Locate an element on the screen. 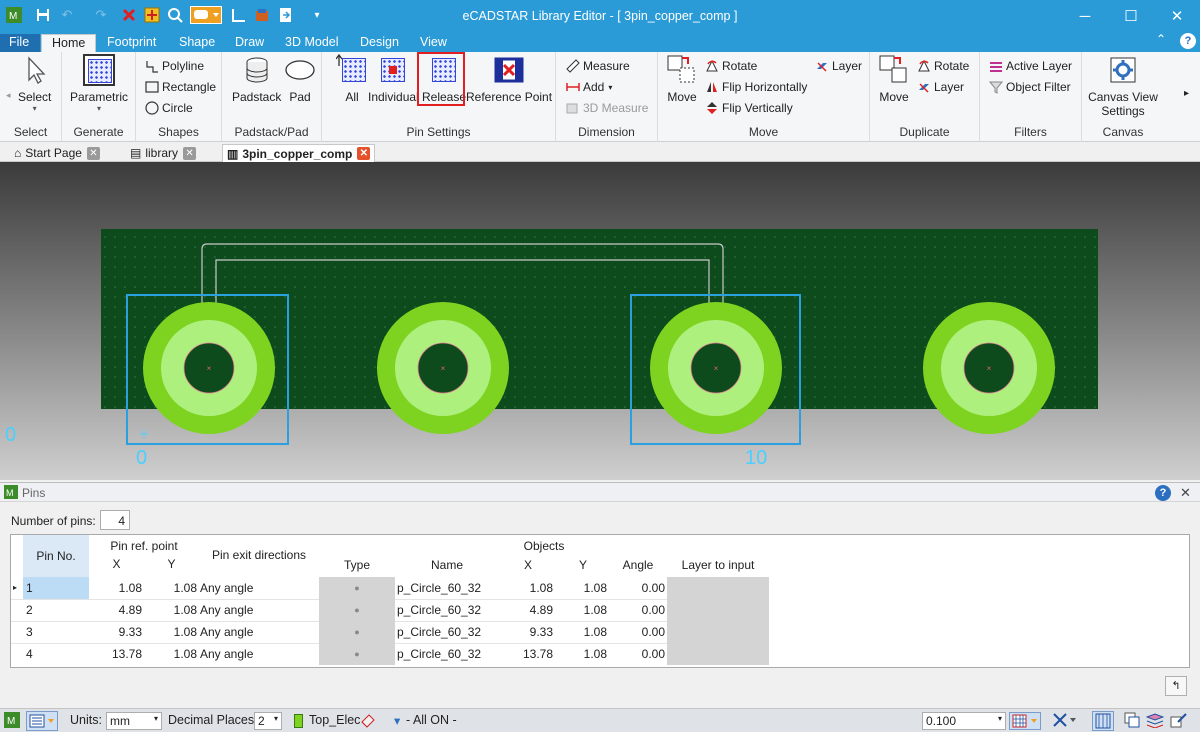 The height and width of the screenshot is (732, 1200). tab-footprint: Footprint is located at coordinates (131, 43).